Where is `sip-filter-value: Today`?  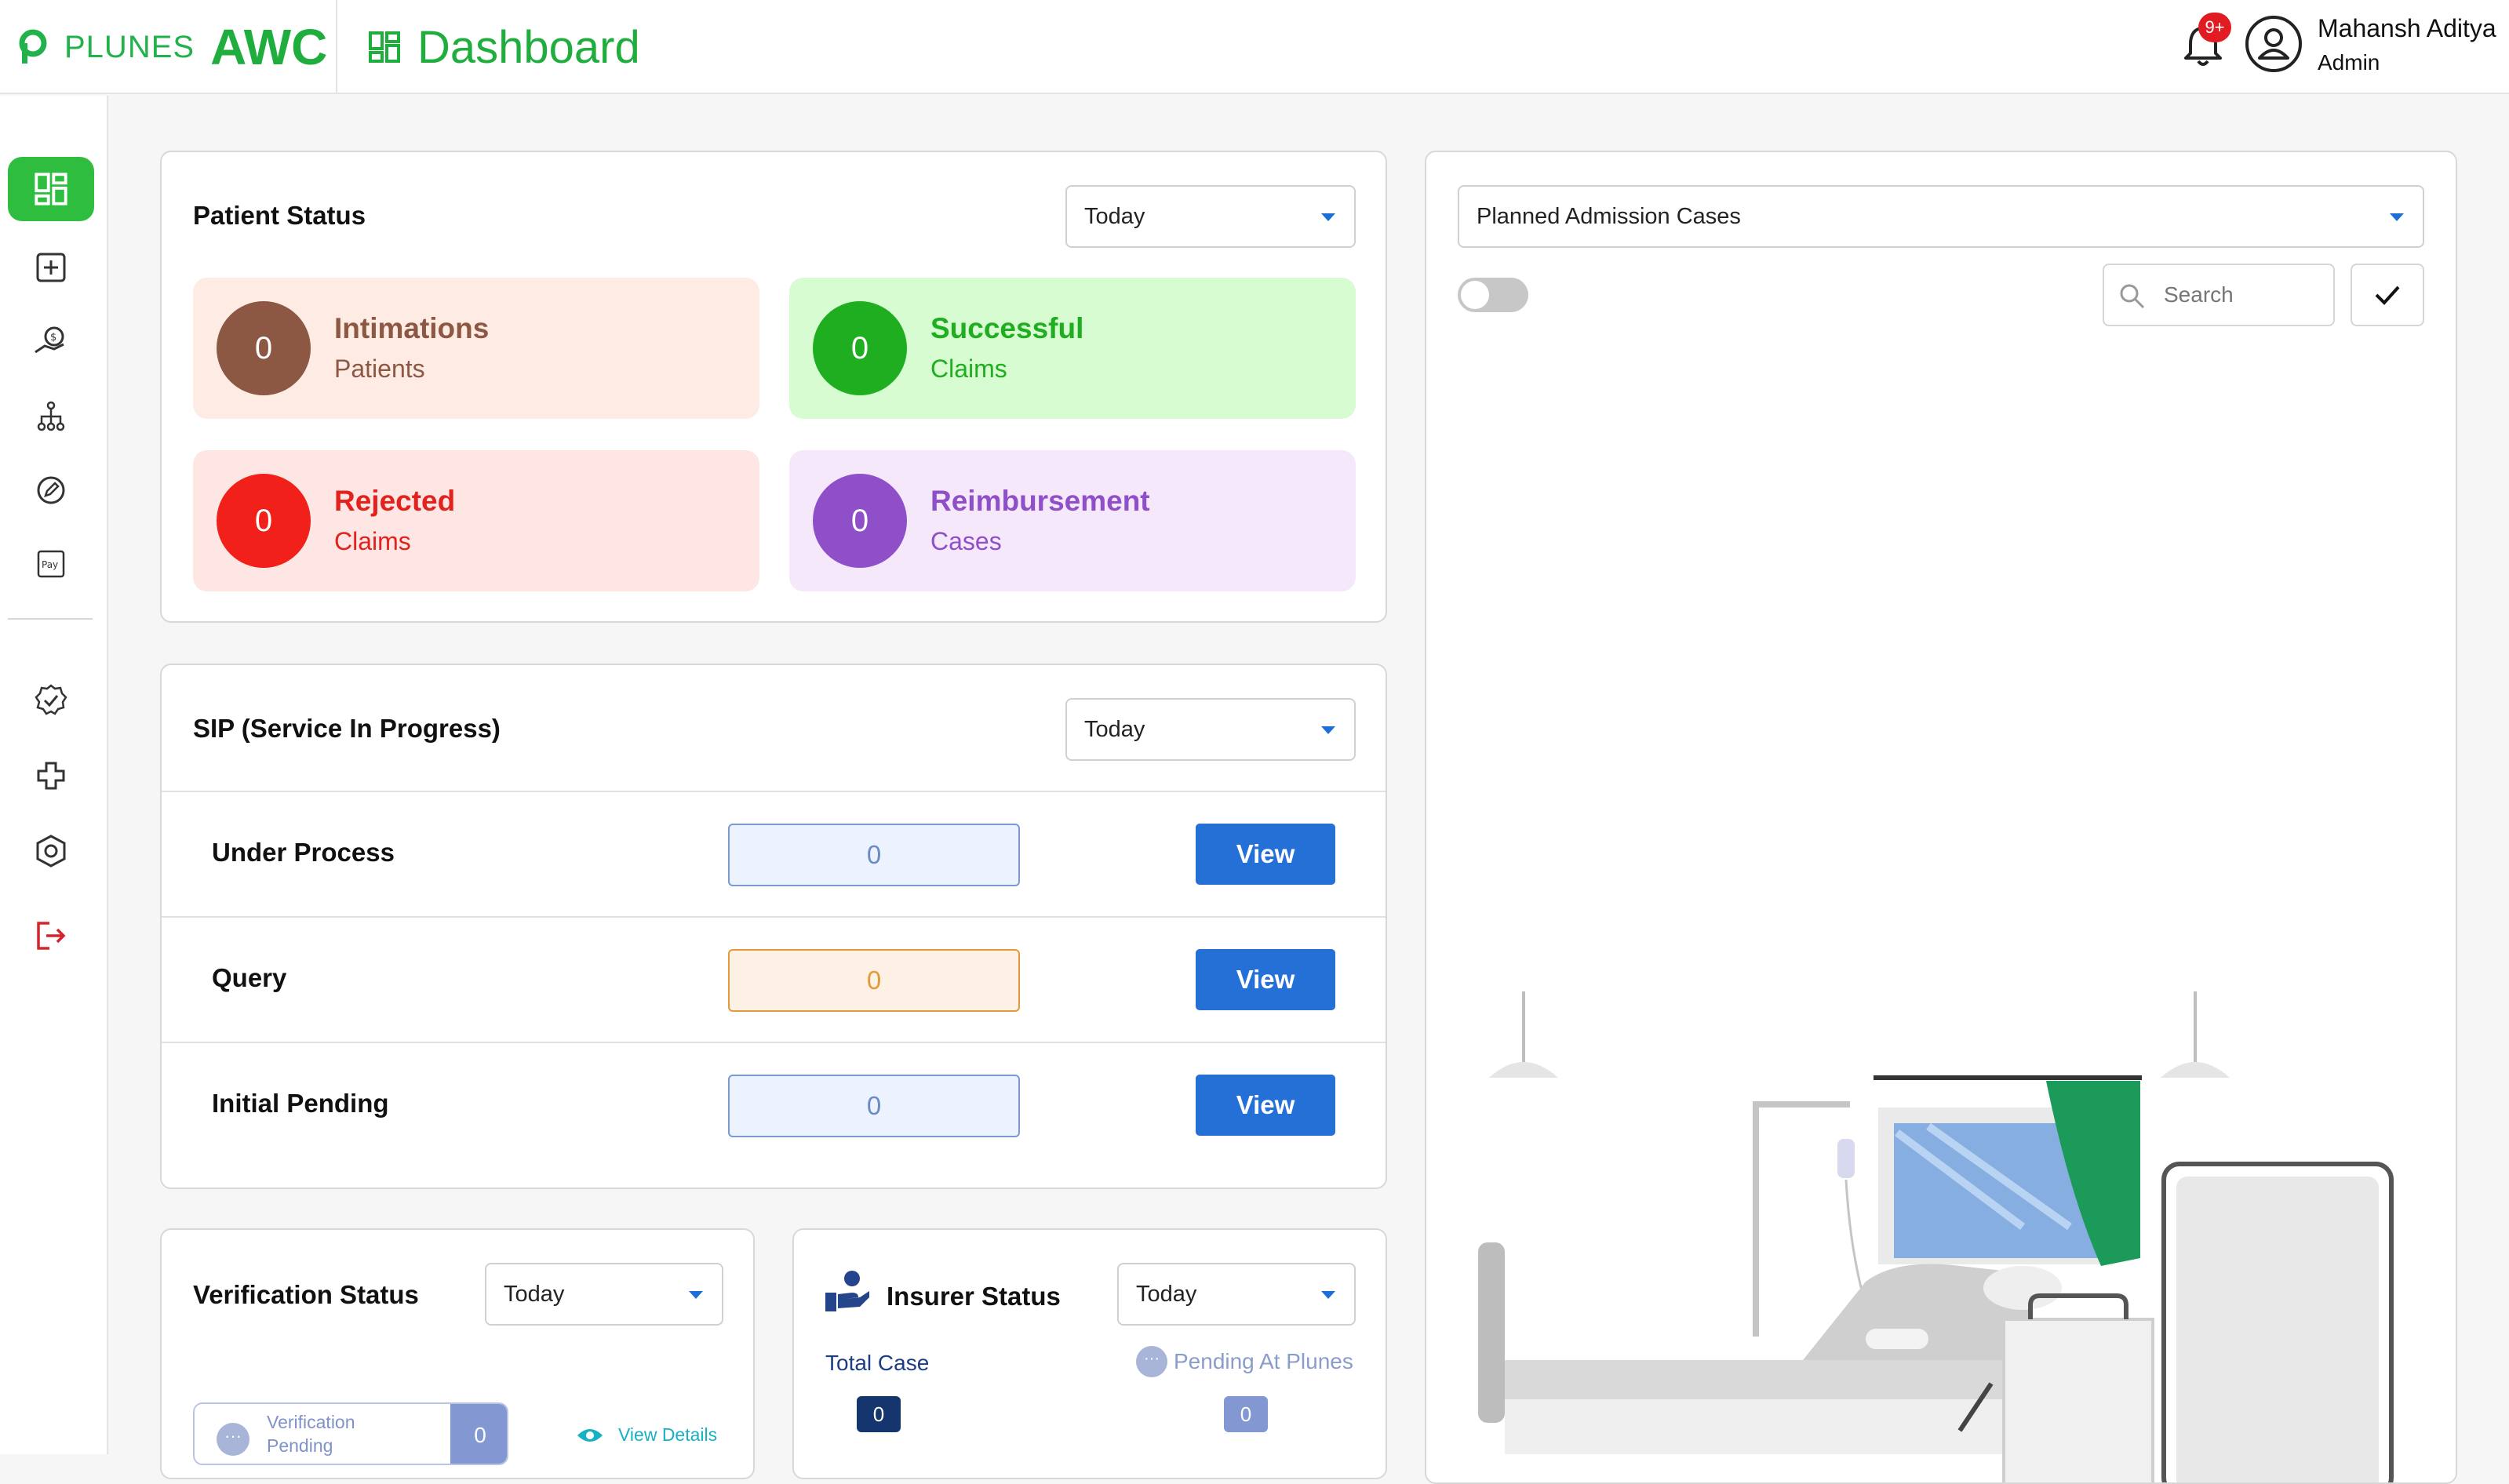
sip-filter-value: Today is located at coordinates (1114, 729).